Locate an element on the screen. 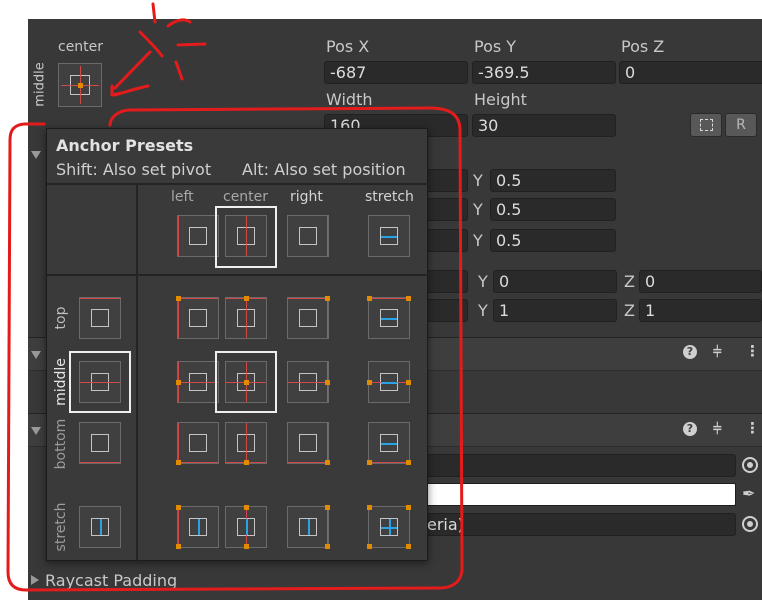 Image resolution: width=762 pixels, height=600 pixels. blueprint-mode-button is located at coordinates (706, 125).